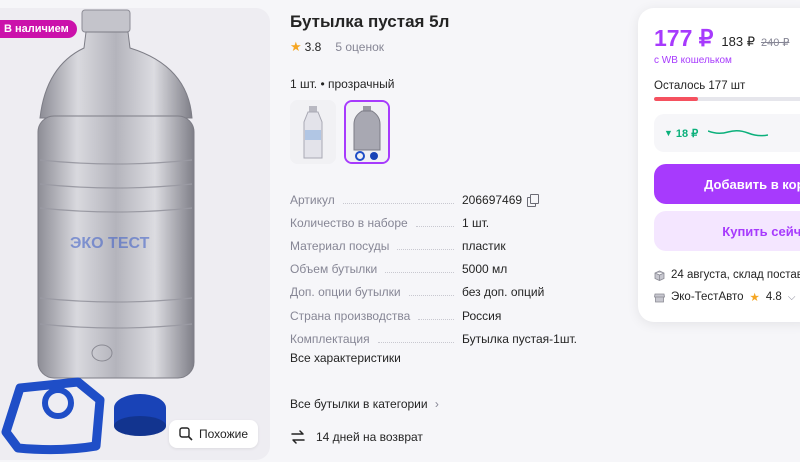 The height and width of the screenshot is (462, 800). Describe the element at coordinates (450, 199) in the screenshot. I see `spec-row-article: Артикул 206697469` at that location.